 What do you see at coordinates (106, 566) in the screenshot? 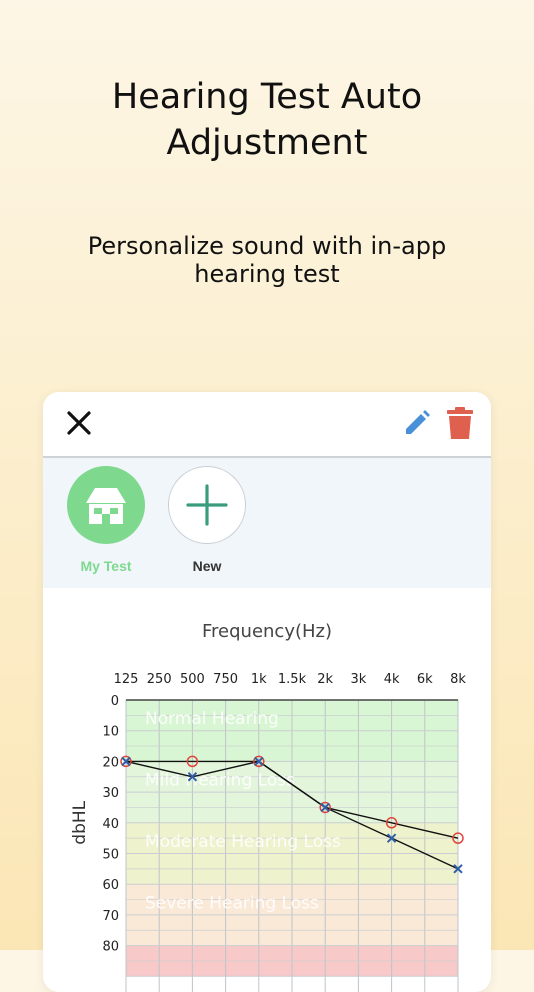
I see `profile-label: My Test` at bounding box center [106, 566].